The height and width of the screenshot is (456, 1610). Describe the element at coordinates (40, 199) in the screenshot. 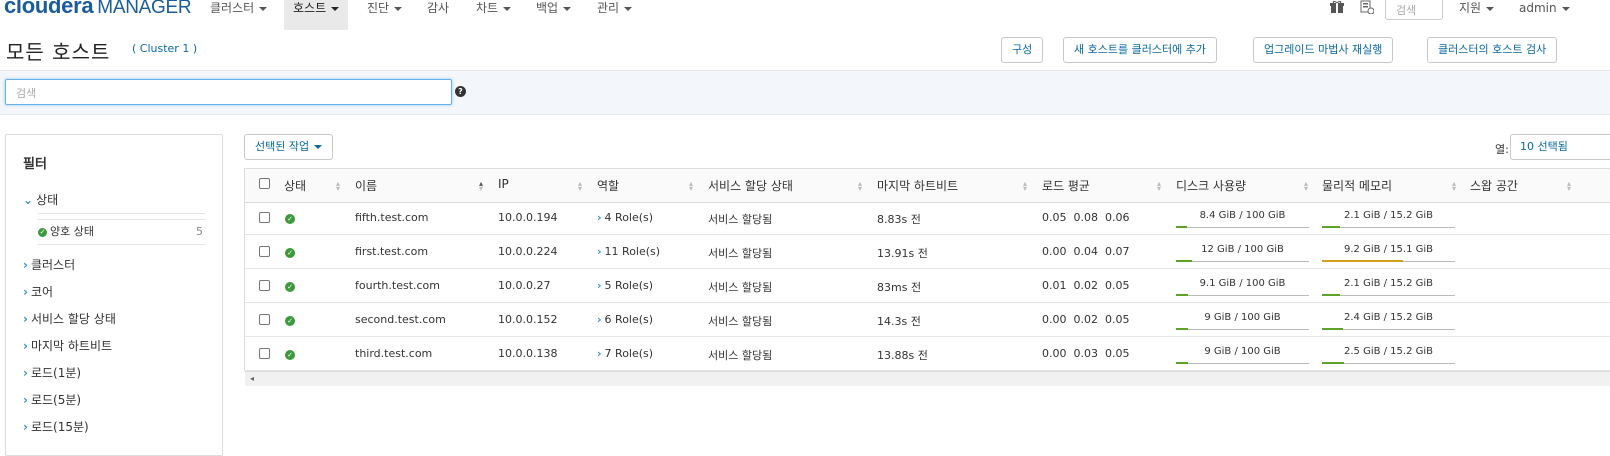

I see `filter-group-status: ⌄ 상태` at that location.